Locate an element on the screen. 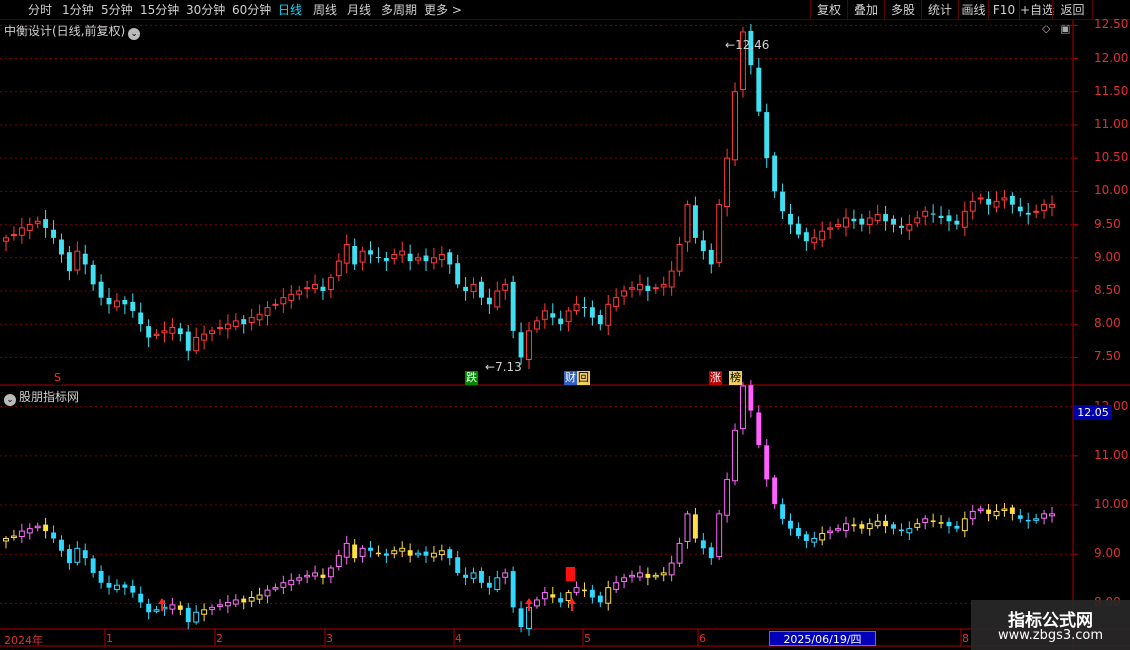 The image size is (1130, 650). main-y-tick-label: 11.50 is located at coordinates (1111, 90).